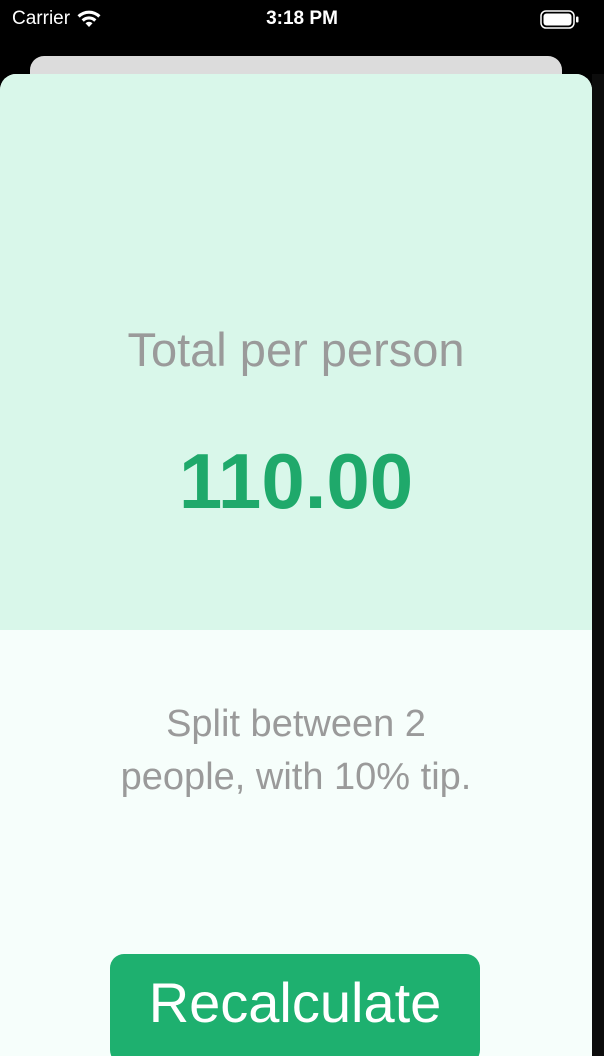 Image resolution: width=604 pixels, height=1056 pixels. What do you see at coordinates (598, 565) in the screenshot?
I see `screen-edge` at bounding box center [598, 565].